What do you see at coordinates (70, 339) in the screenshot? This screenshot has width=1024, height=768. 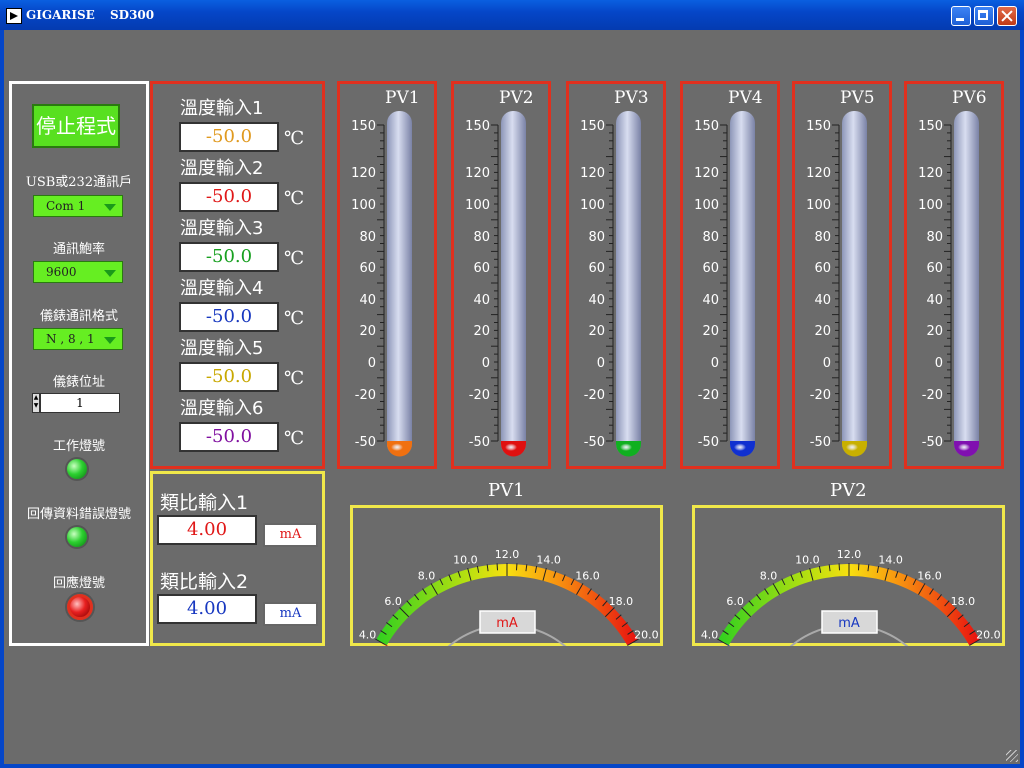 I see `format-value: N , 8 , 1` at bounding box center [70, 339].